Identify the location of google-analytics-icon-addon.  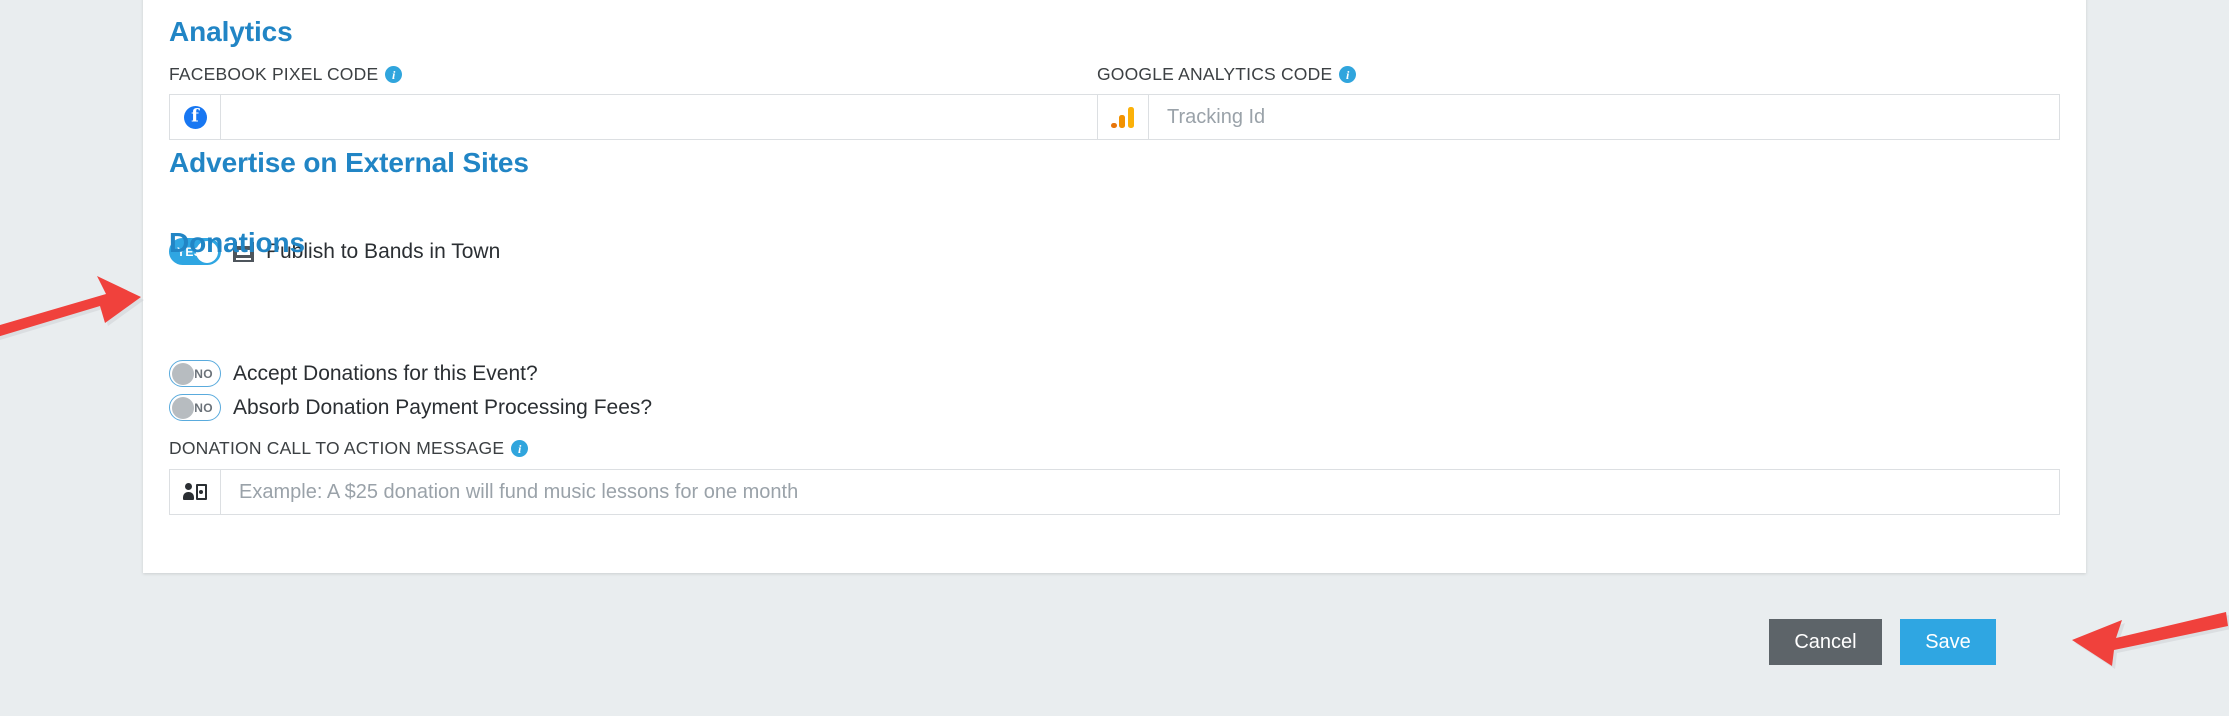
(1123, 117).